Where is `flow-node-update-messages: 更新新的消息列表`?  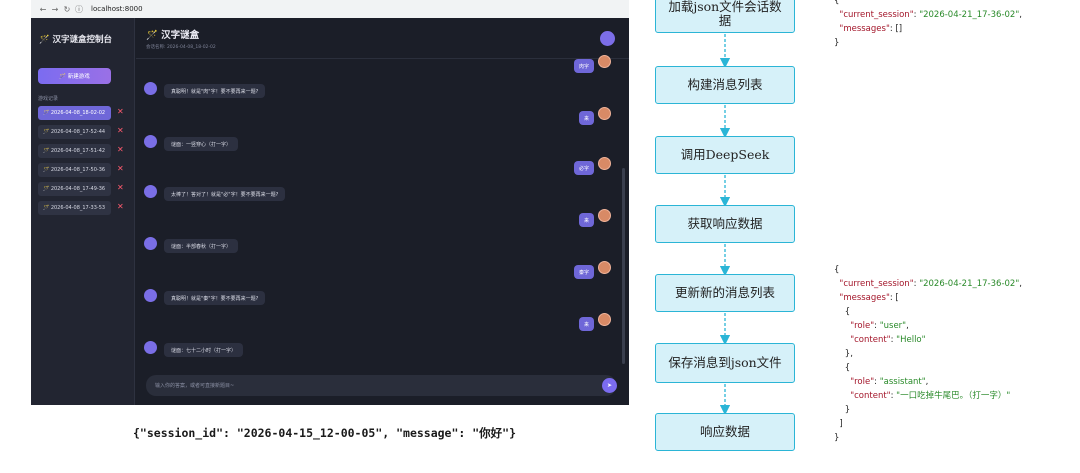
flow-node-update-messages: 更新新的消息列表 is located at coordinates (725, 293).